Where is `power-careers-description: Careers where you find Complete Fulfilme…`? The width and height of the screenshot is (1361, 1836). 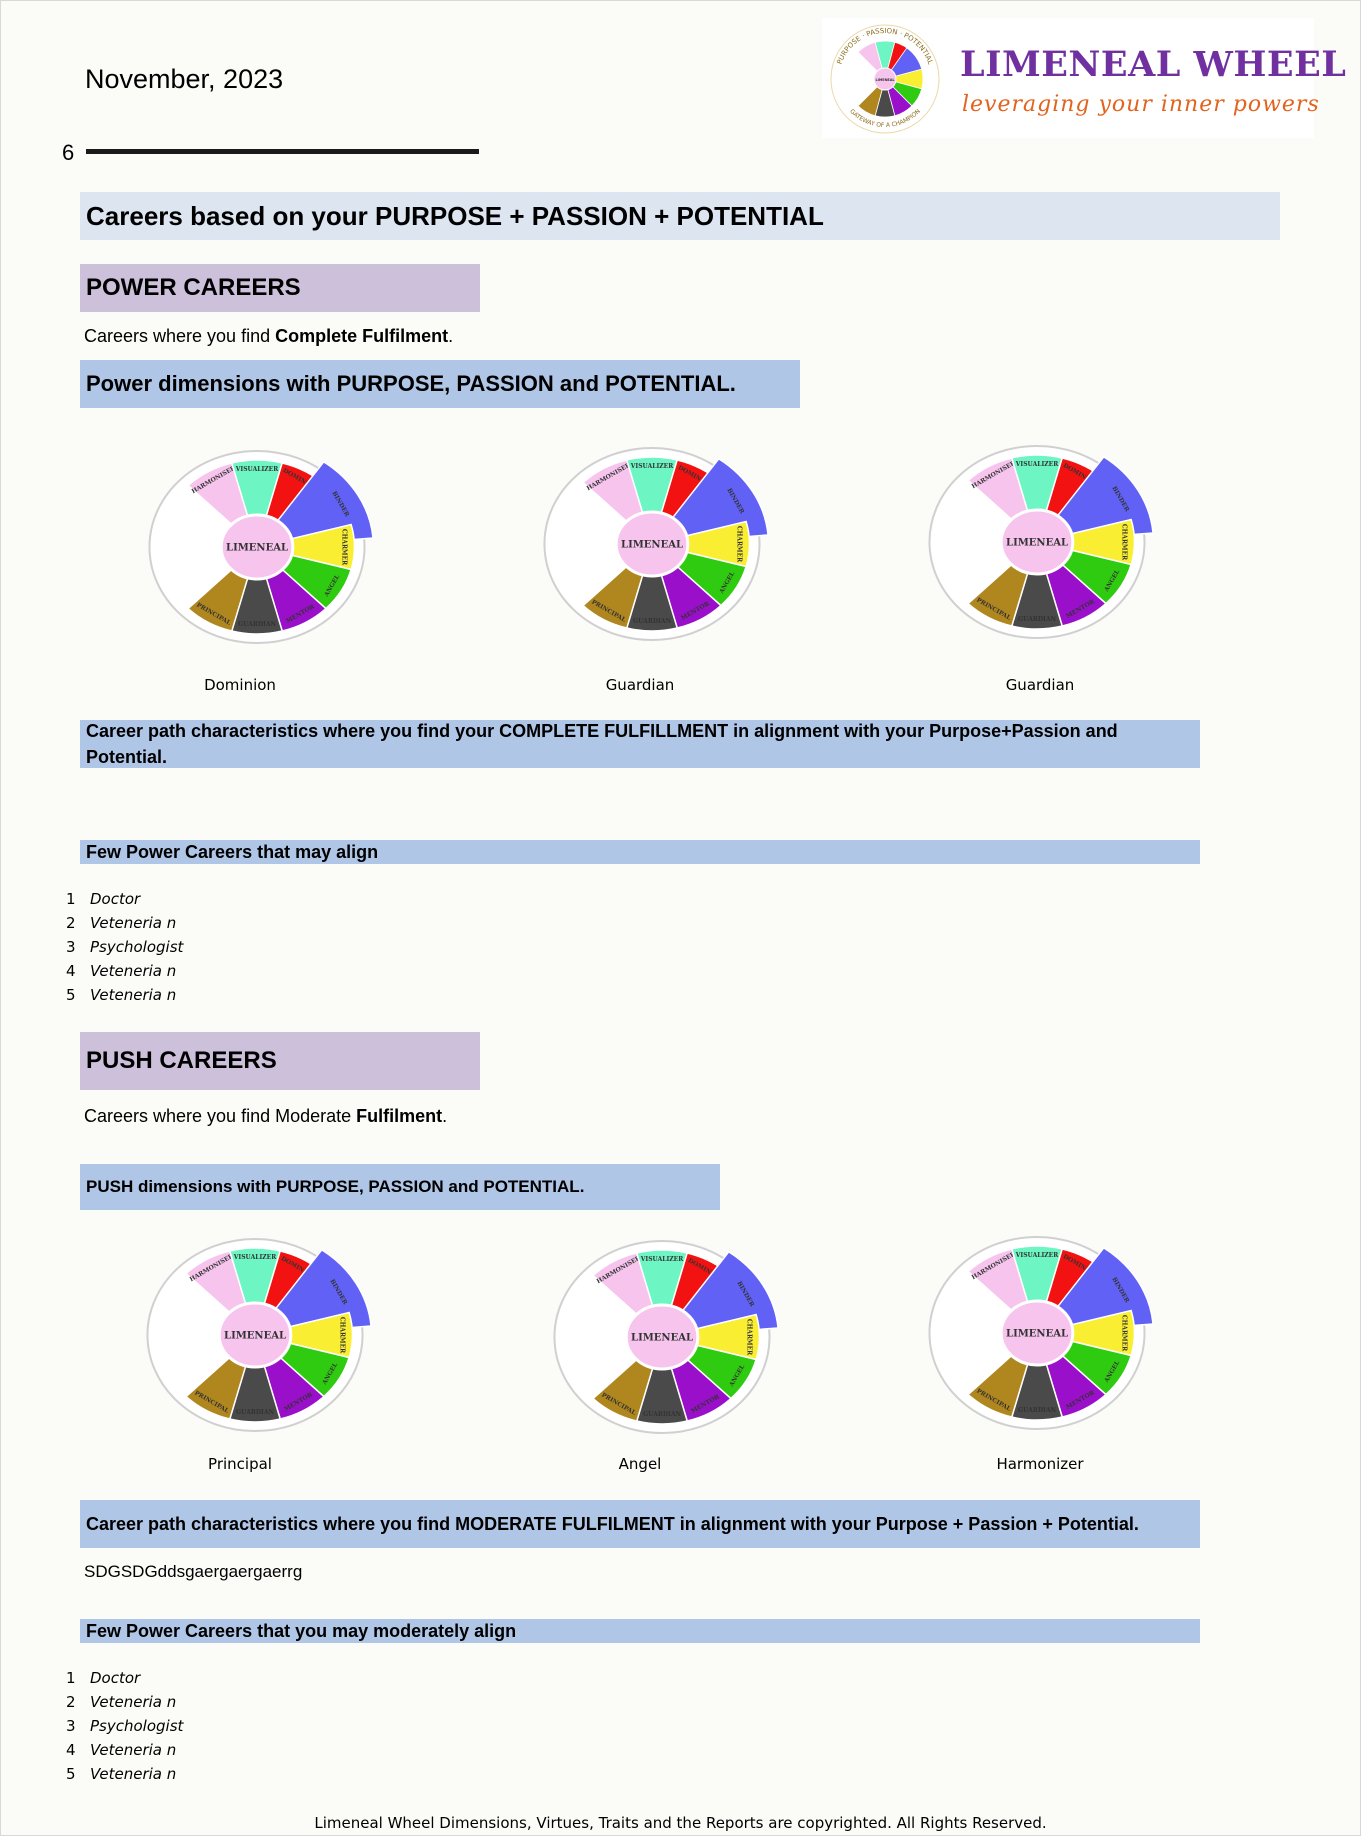 power-careers-description: Careers where you find Complete Fulfilme… is located at coordinates (269, 336).